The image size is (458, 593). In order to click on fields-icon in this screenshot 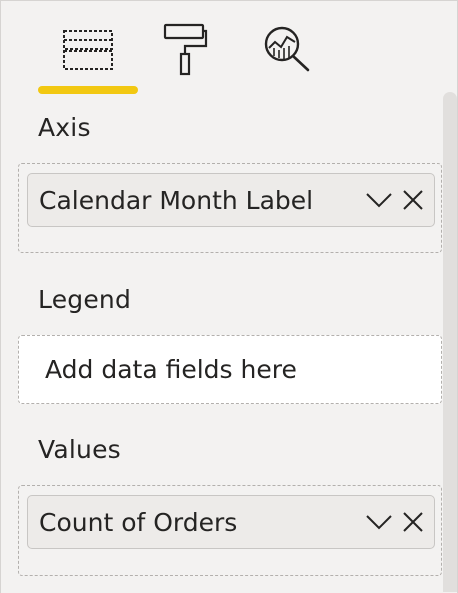, I will do `click(88, 50)`.